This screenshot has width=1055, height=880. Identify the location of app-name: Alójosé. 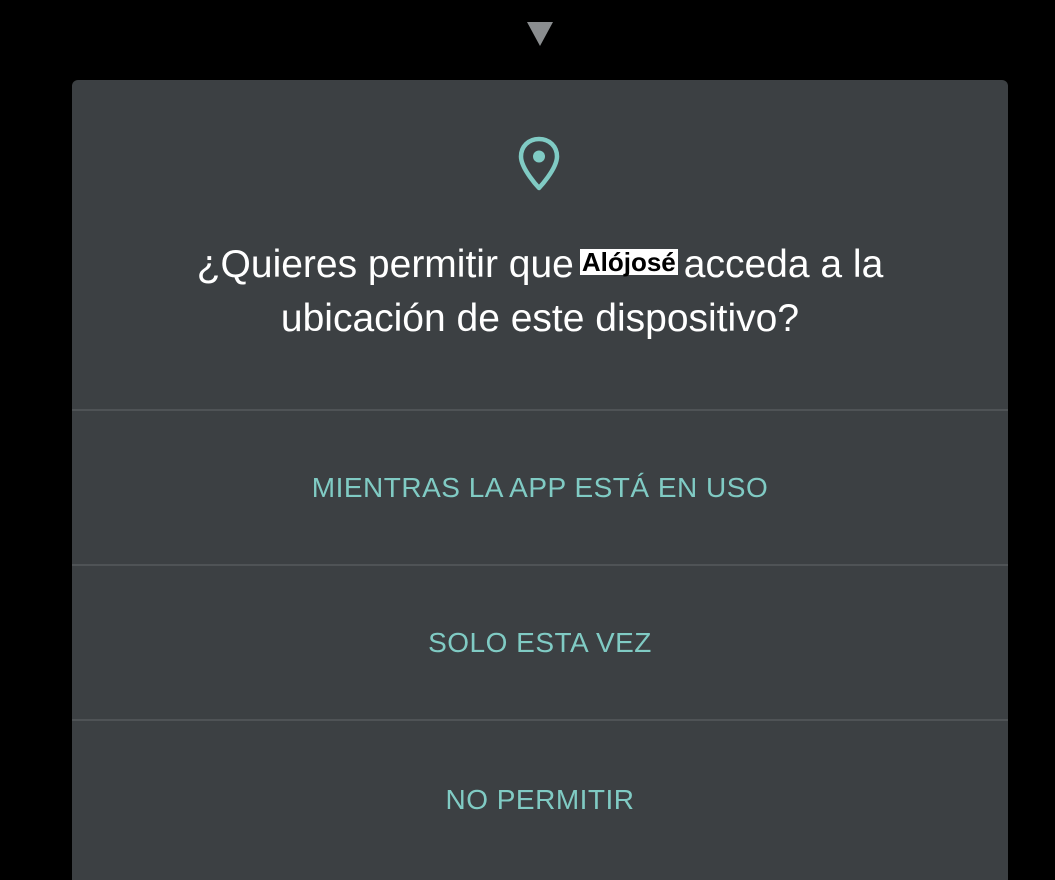
(628, 262).